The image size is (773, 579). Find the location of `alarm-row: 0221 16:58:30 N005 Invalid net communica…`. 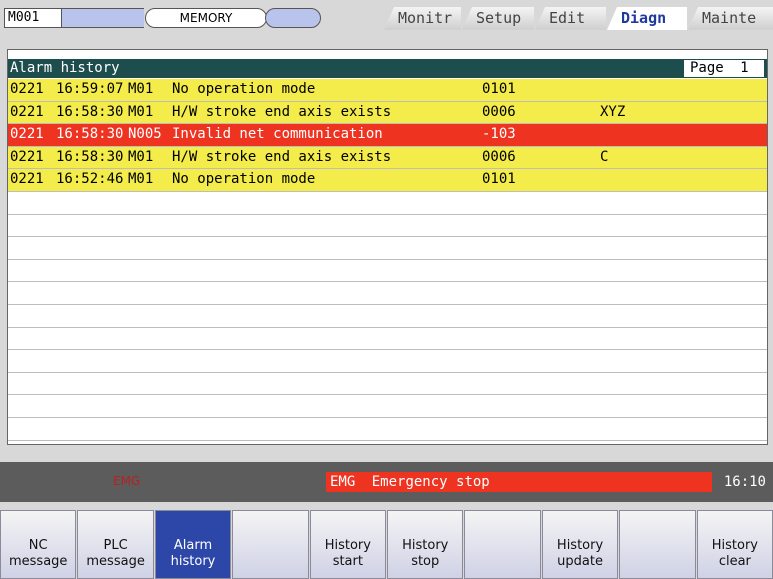

alarm-row: 0221 16:58:30 N005 Invalid net communica… is located at coordinates (387, 135).